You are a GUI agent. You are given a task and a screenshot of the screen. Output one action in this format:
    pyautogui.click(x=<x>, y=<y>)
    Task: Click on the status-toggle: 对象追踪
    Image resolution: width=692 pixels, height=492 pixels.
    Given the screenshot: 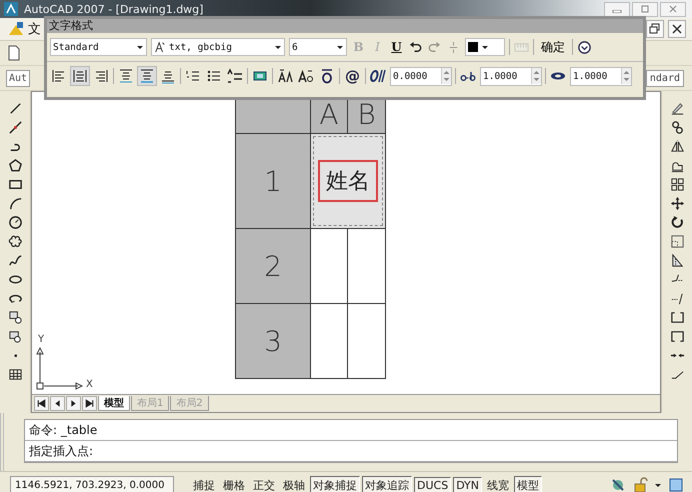 What is the action you would take?
    pyautogui.click(x=387, y=484)
    